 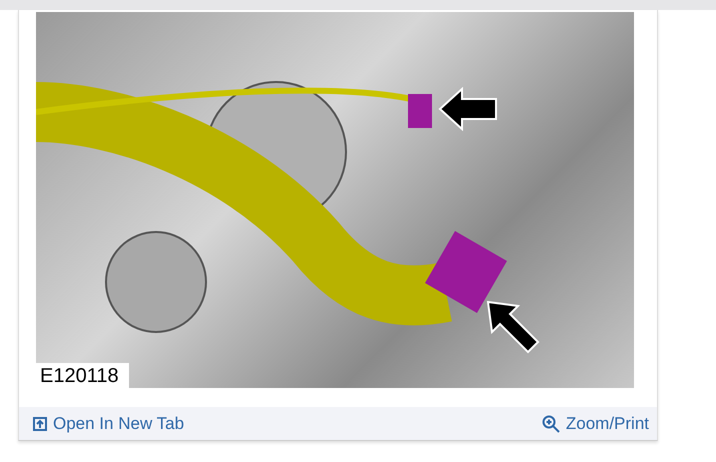 What do you see at coordinates (108, 424) in the screenshot?
I see `open-in-new-tab-link: Open In New Tab` at bounding box center [108, 424].